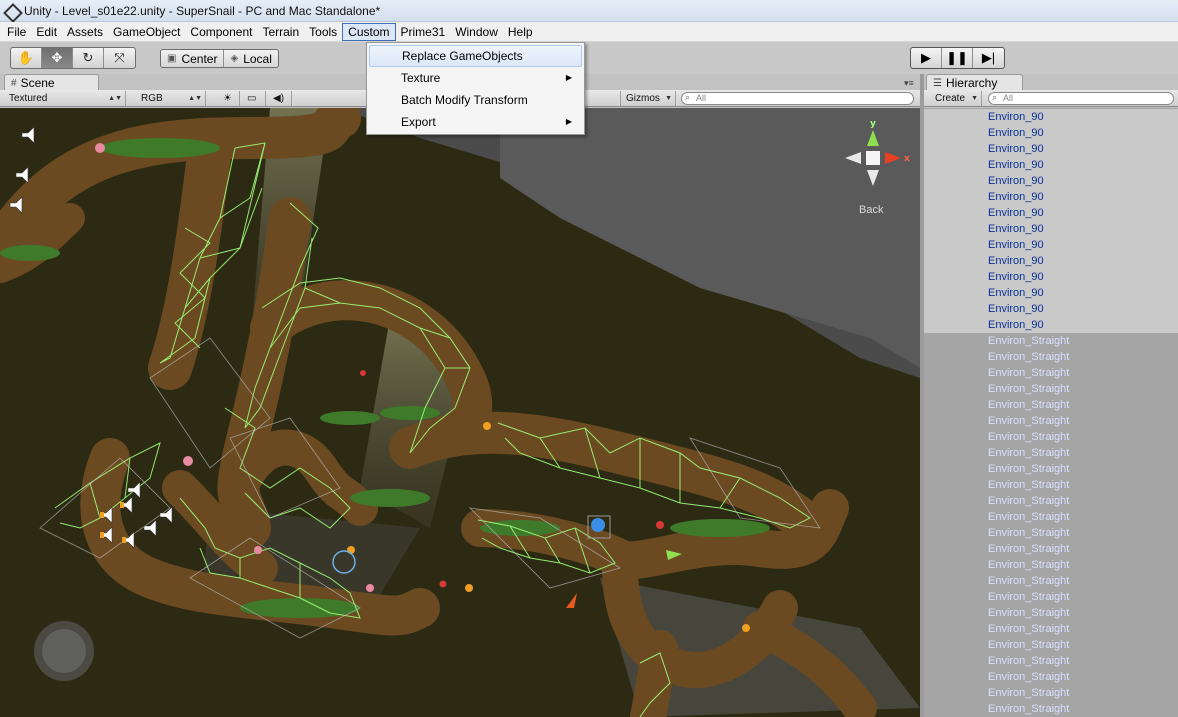 This screenshot has height=717, width=1178. What do you see at coordinates (418, 122) in the screenshot?
I see `menu-item-label: Export` at bounding box center [418, 122].